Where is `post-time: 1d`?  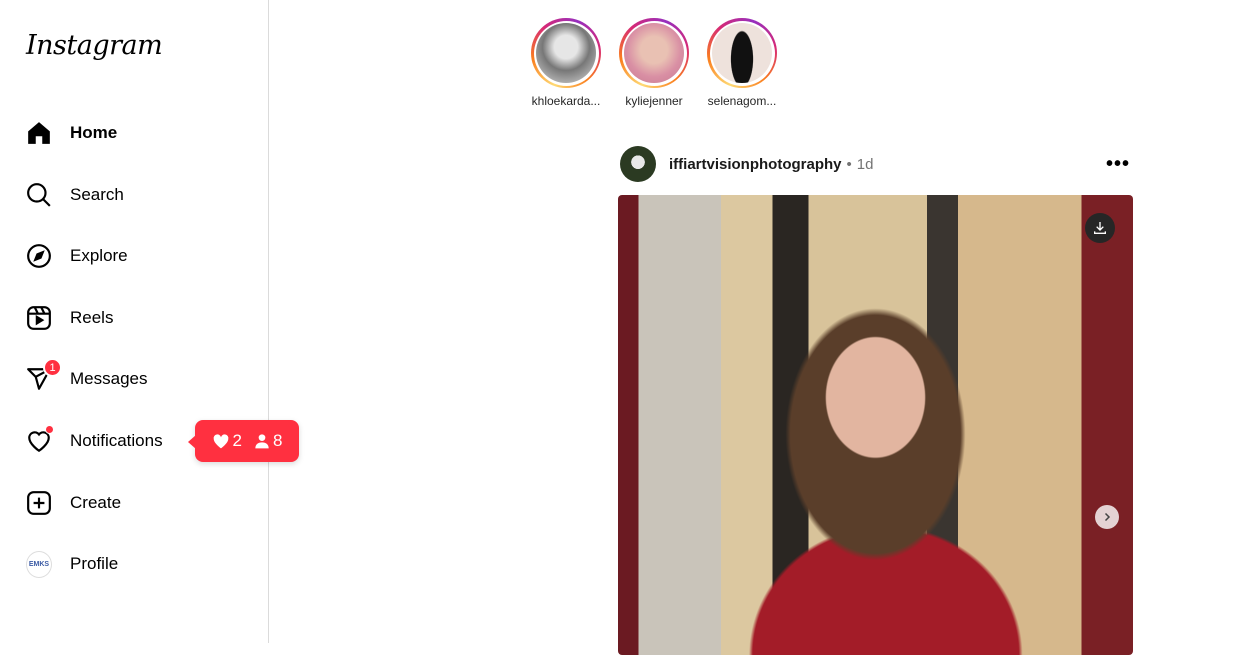 post-time: 1d is located at coordinates (865, 164).